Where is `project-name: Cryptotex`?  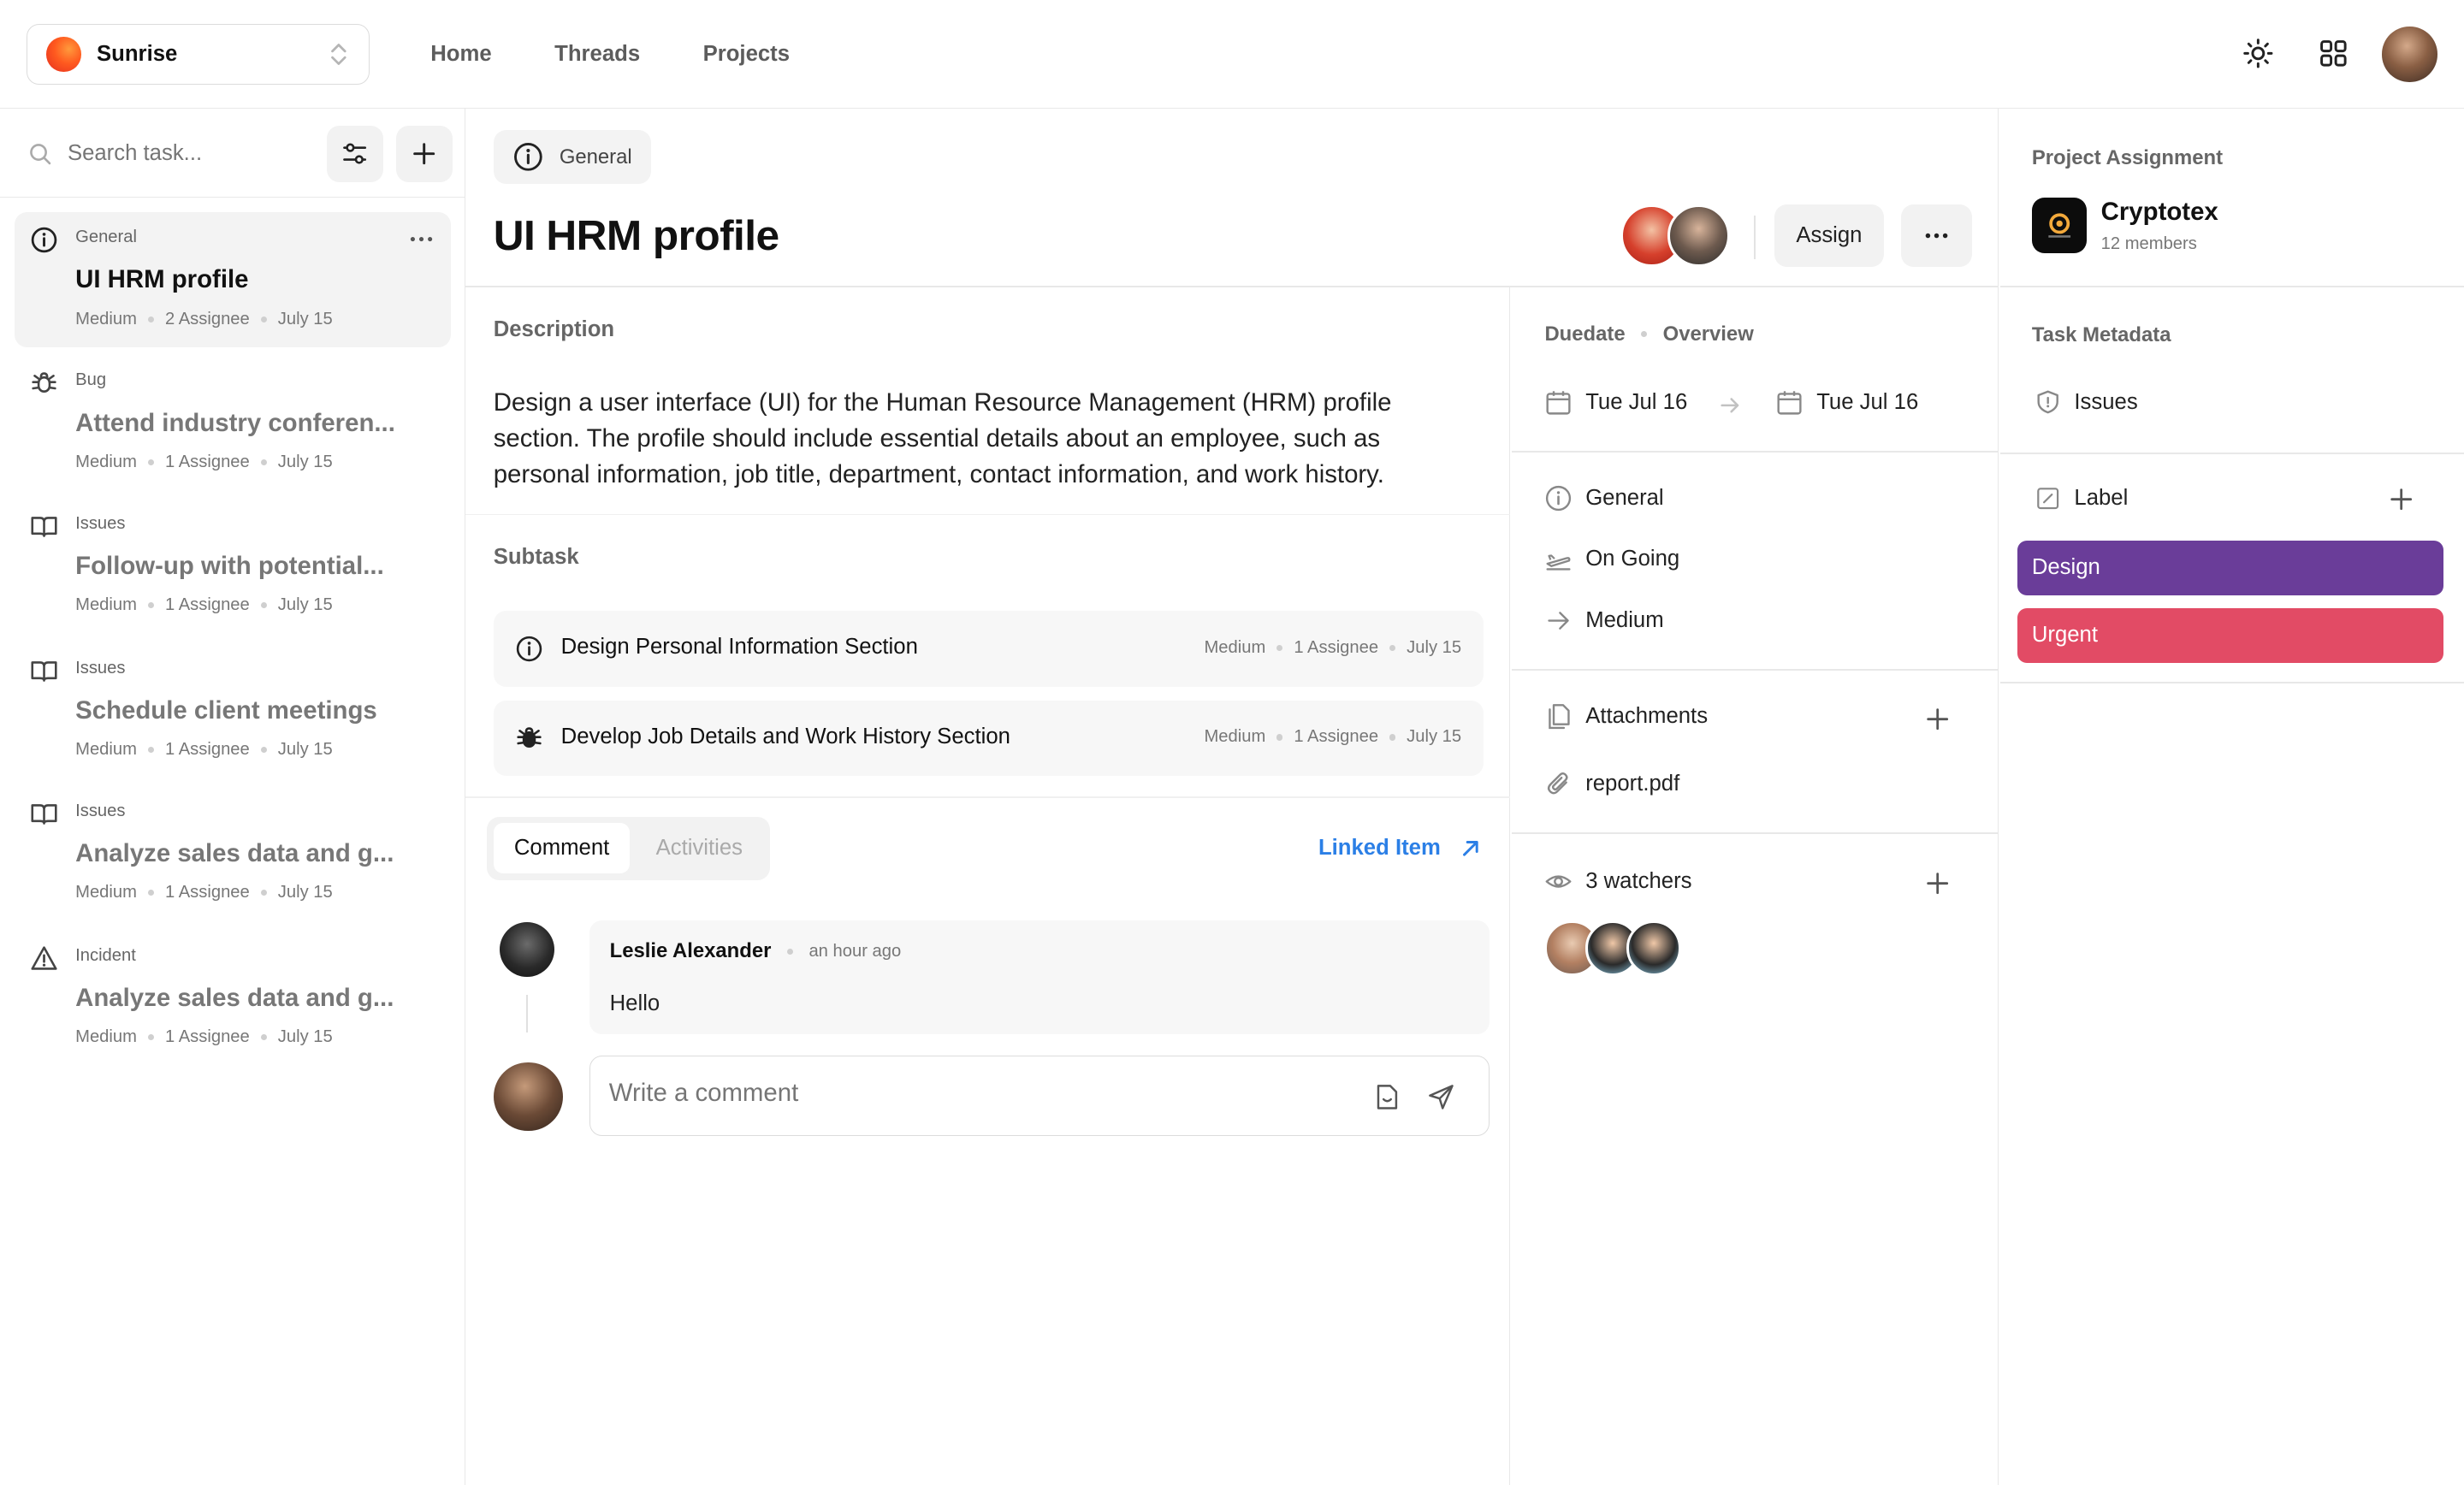
project-name: Cryptotex is located at coordinates (2159, 212).